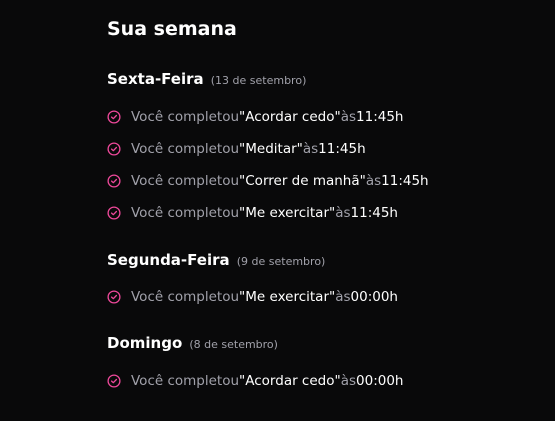 This screenshot has height=421, width=555. I want to click on habit-name: "Correr de manhã", so click(302, 181).